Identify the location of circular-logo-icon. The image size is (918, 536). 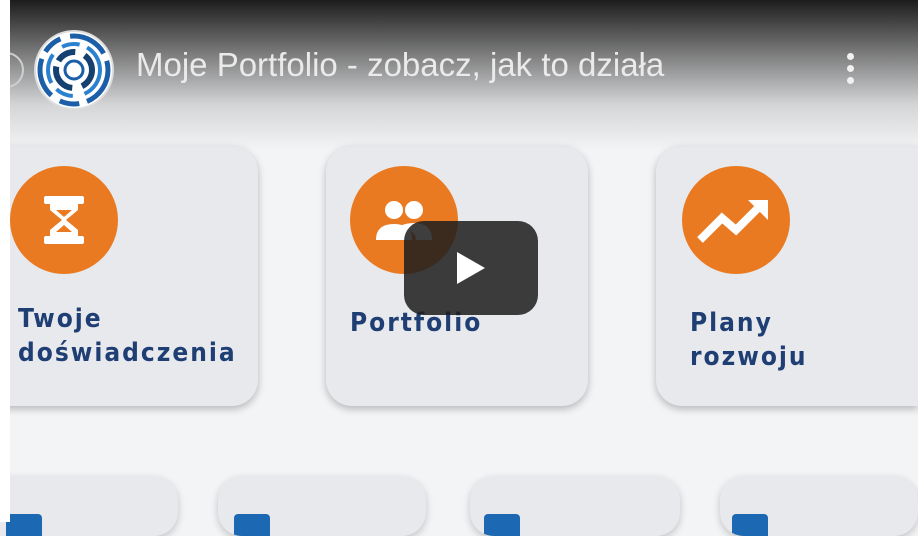
(74, 70).